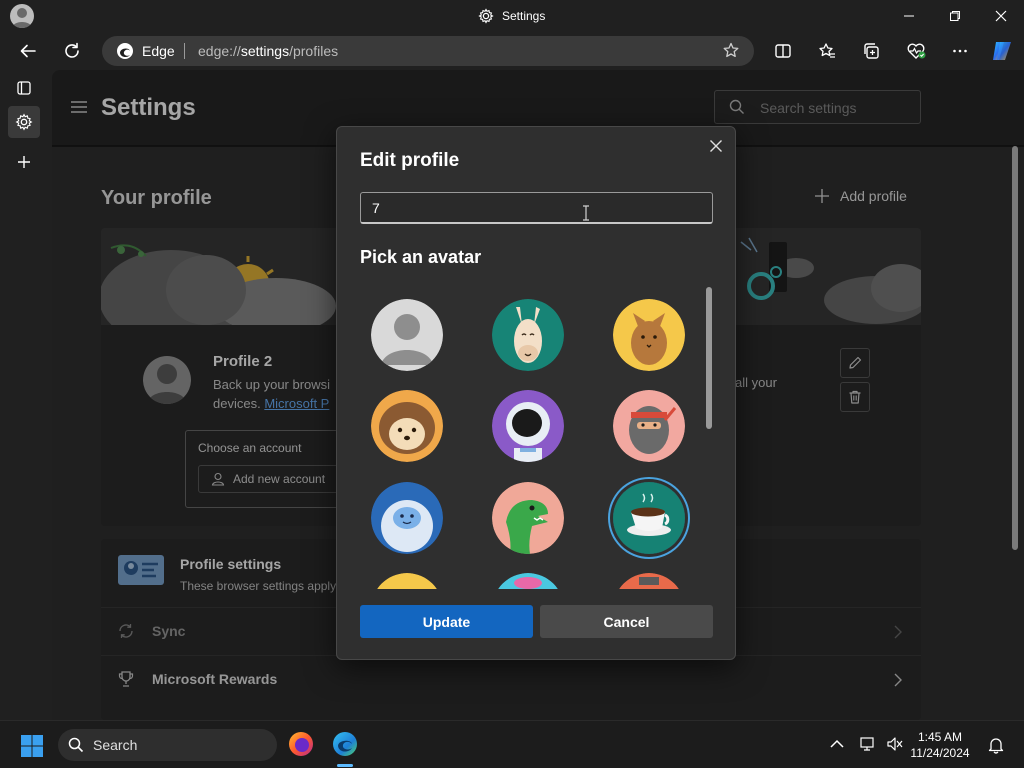  What do you see at coordinates (125, 51) in the screenshot?
I see `edge-logo-icon` at bounding box center [125, 51].